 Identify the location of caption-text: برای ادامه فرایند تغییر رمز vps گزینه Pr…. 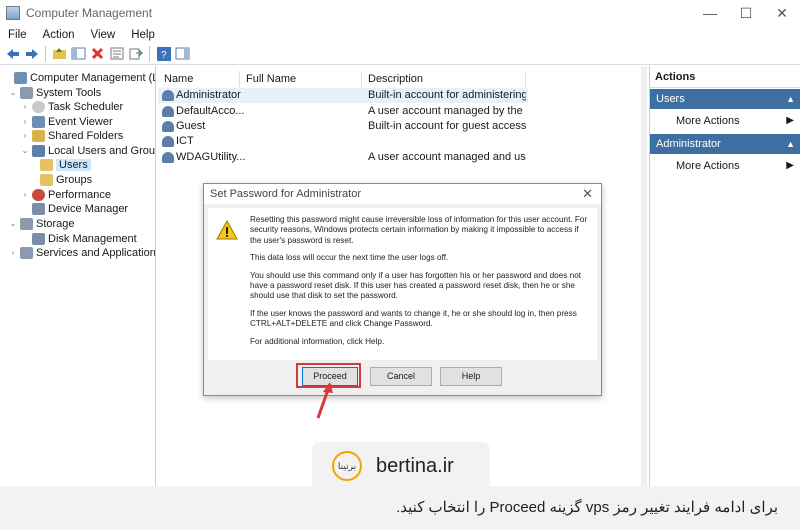
(400, 508).